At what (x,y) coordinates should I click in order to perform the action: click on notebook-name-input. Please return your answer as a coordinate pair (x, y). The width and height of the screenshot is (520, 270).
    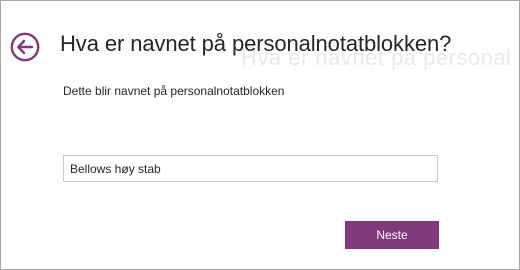
    Looking at the image, I should click on (250, 168).